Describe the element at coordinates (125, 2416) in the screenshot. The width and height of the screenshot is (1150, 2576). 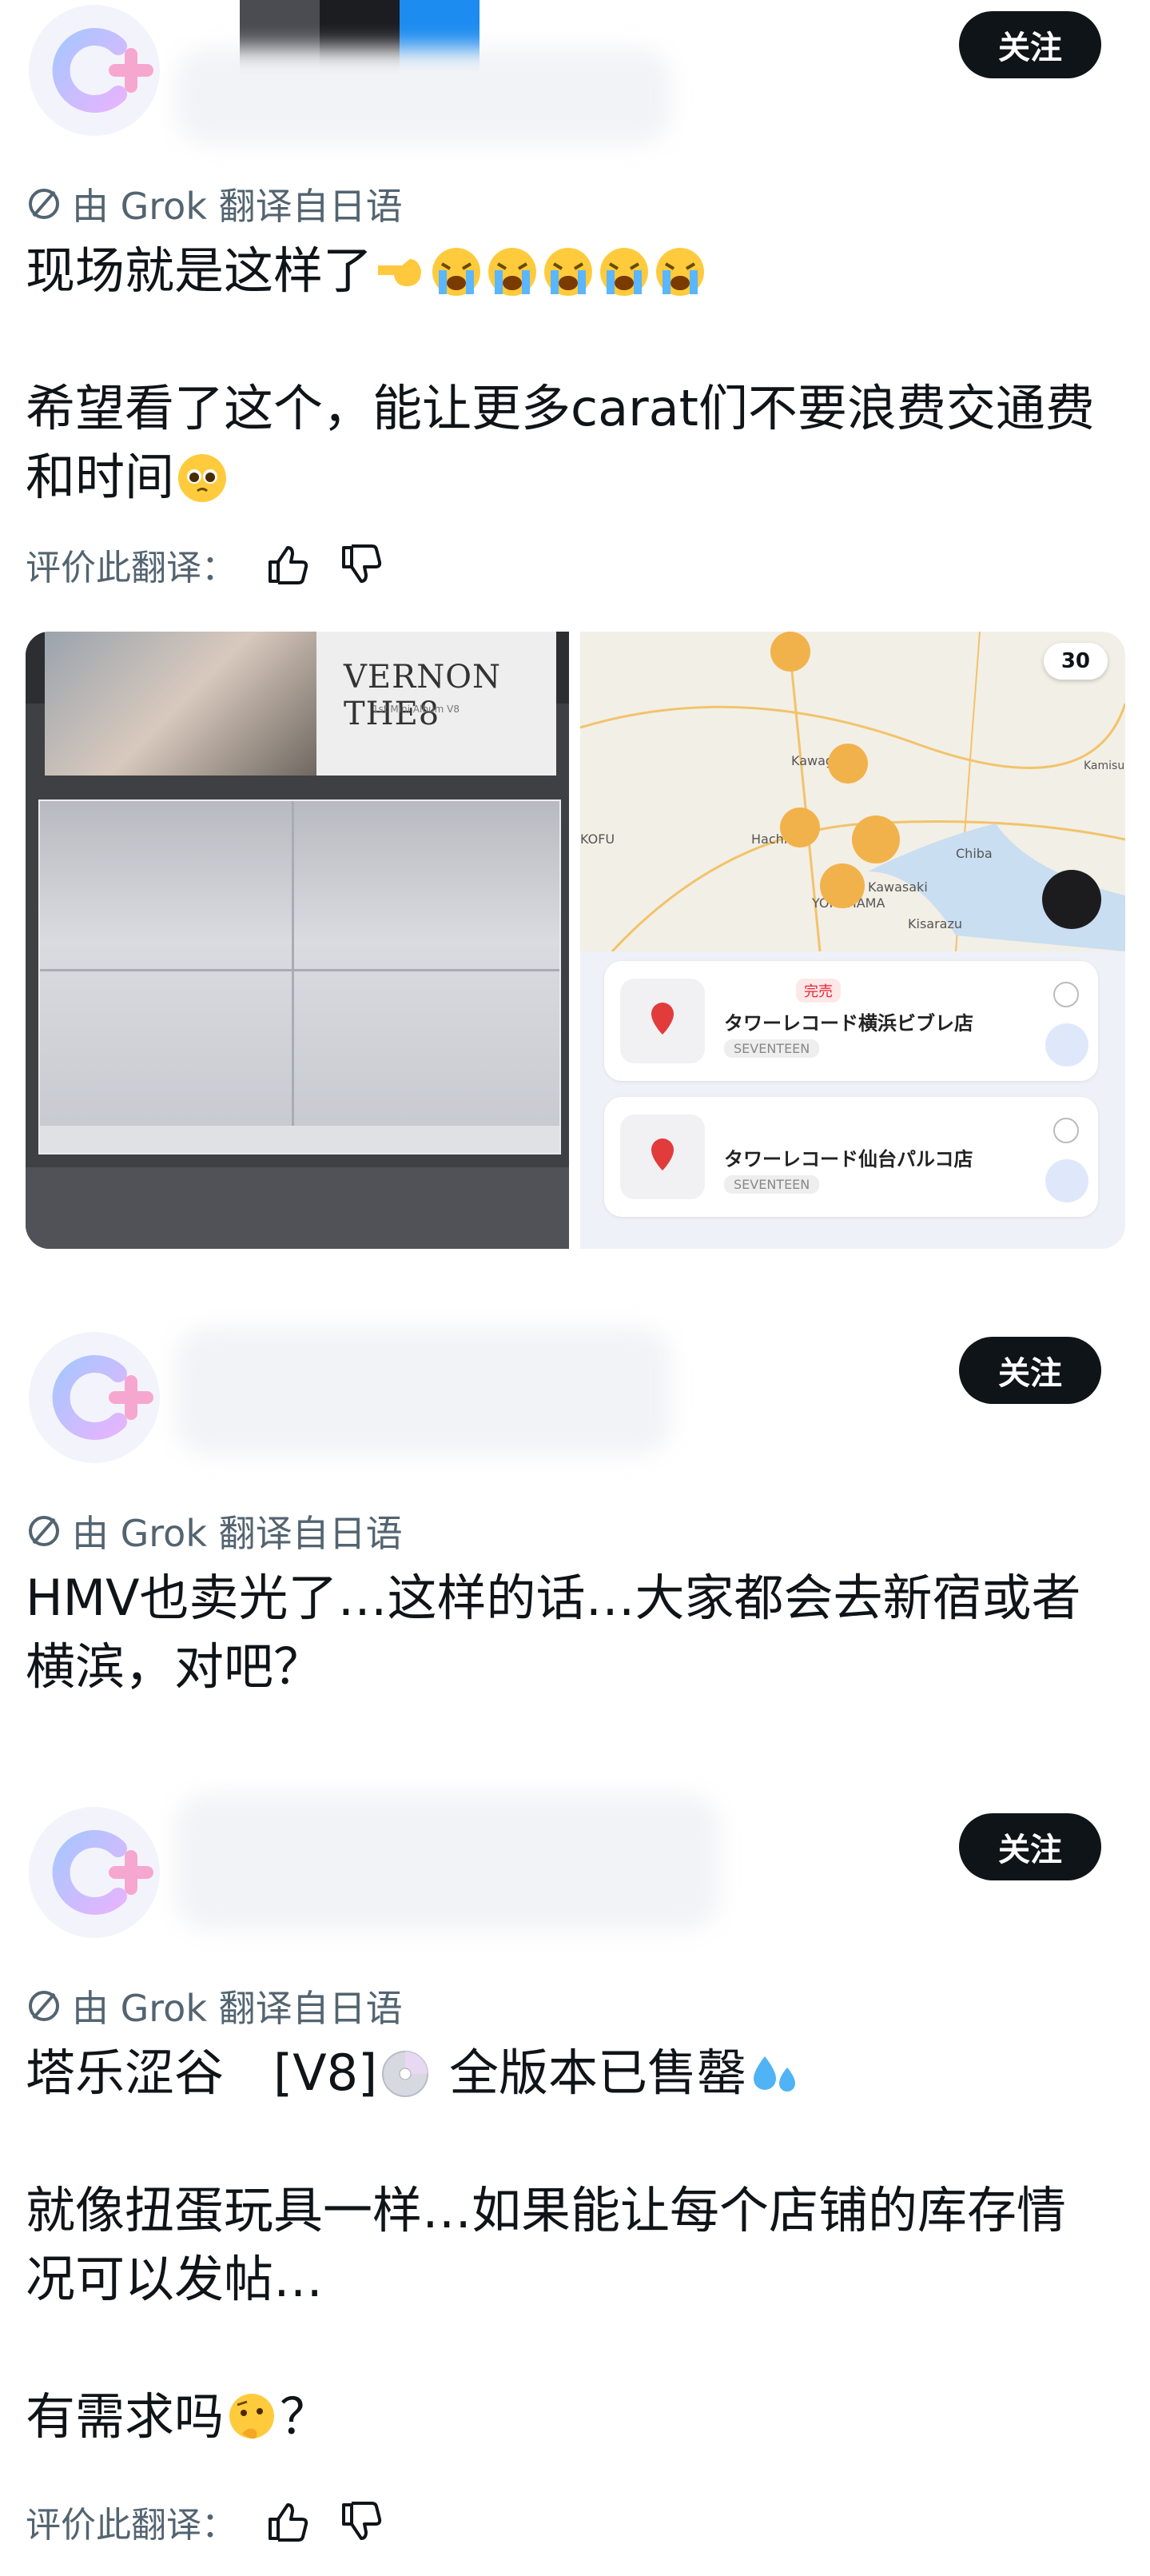
I see `post-line: 有需求吗` at that location.